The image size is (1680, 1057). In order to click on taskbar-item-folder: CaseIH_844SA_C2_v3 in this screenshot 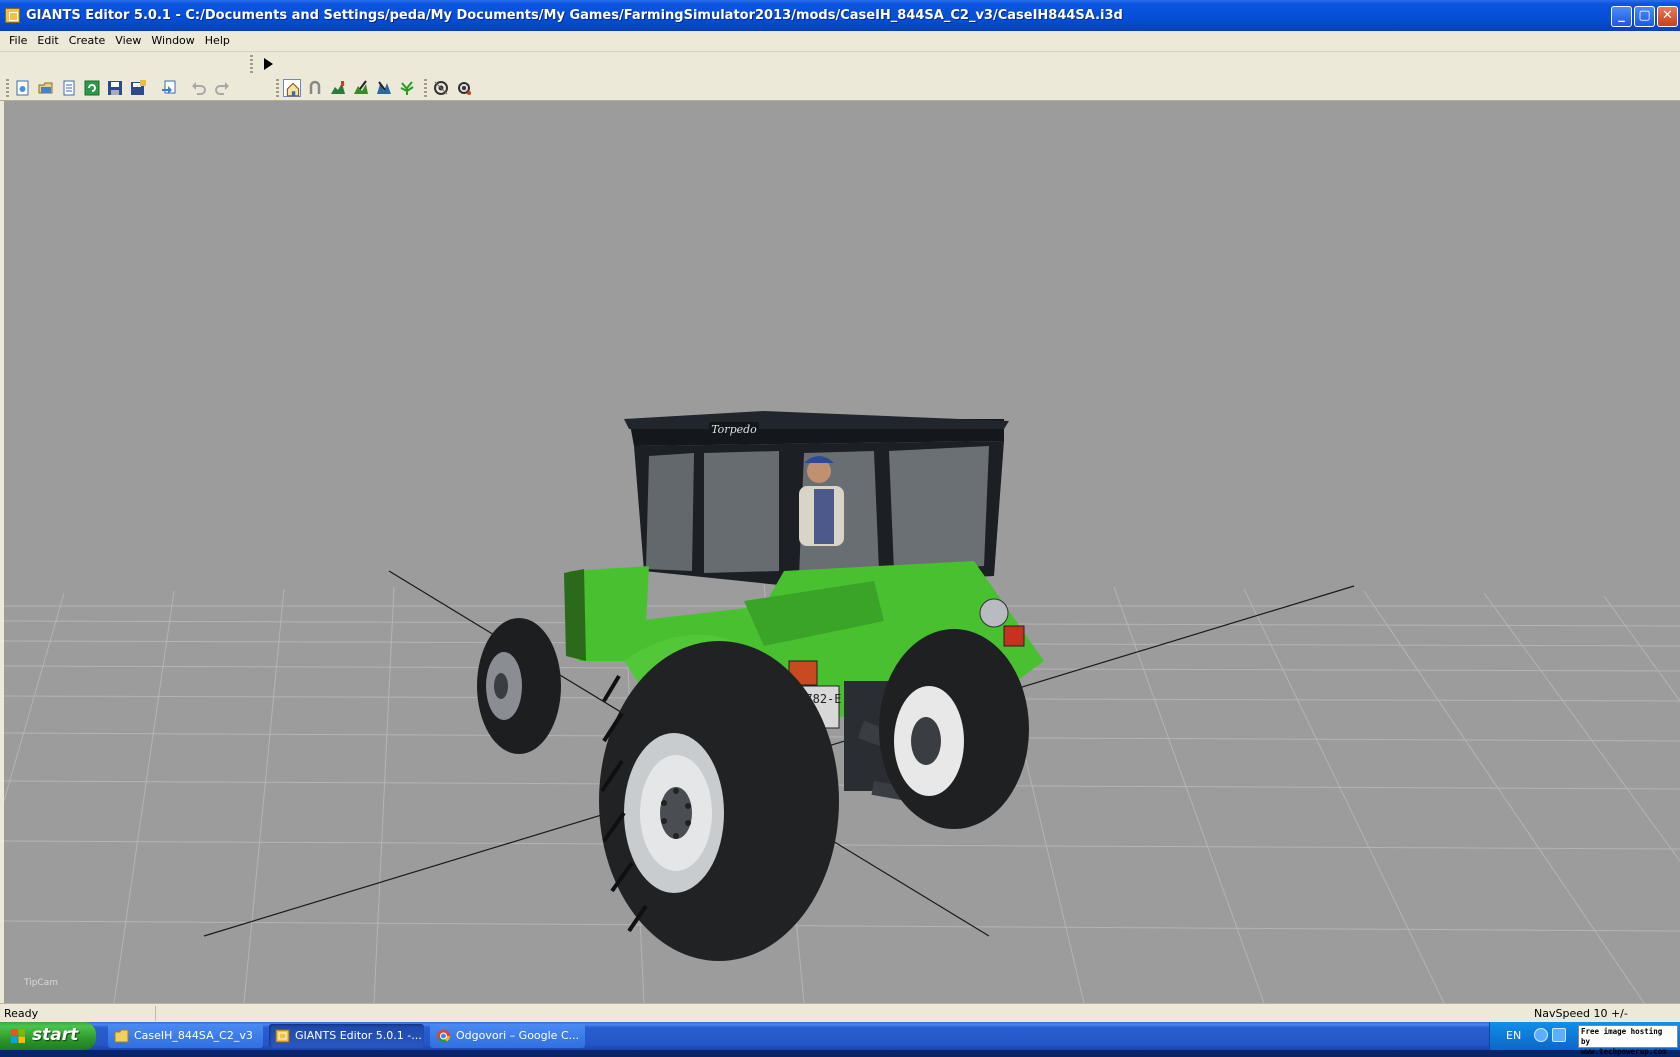, I will do `click(185, 1036)`.